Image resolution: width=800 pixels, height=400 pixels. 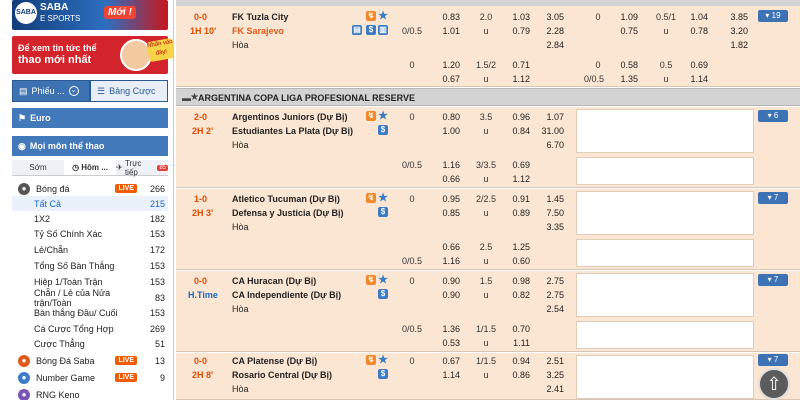 What do you see at coordinates (548, 227) in the screenshot?
I see `odds-value: 3.35` at bounding box center [548, 227].